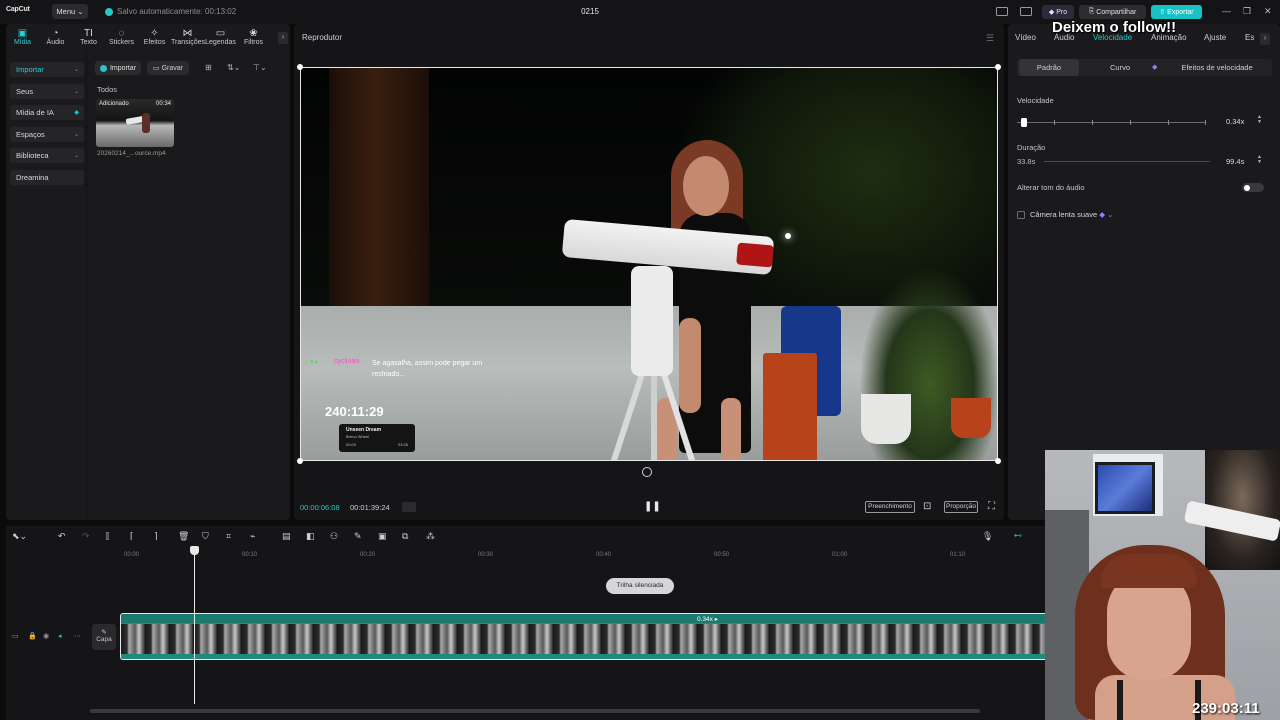 Image resolution: width=1280 pixels, height=720 pixels. I want to click on media-thumbnail: Adicionado 00:34, so click(135, 123).